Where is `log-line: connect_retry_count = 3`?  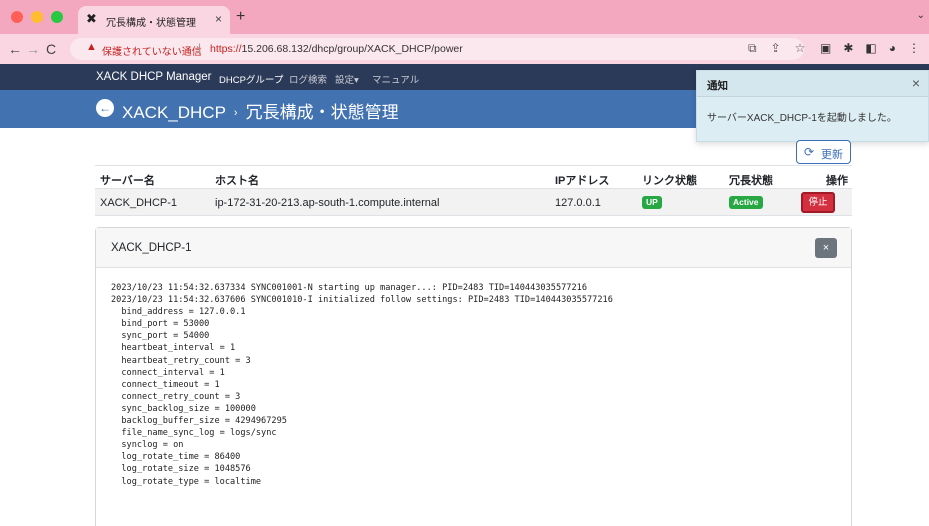 log-line: connect_retry_count = 3 is located at coordinates (176, 396).